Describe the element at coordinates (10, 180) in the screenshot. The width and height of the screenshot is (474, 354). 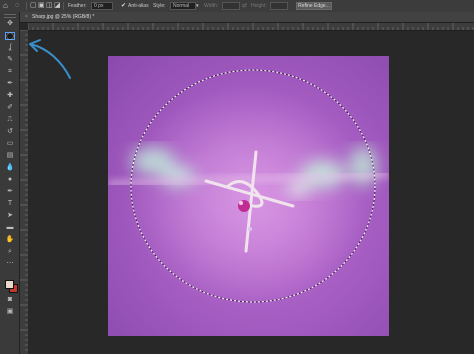
I see `dodge-tool-icon: ●` at that location.